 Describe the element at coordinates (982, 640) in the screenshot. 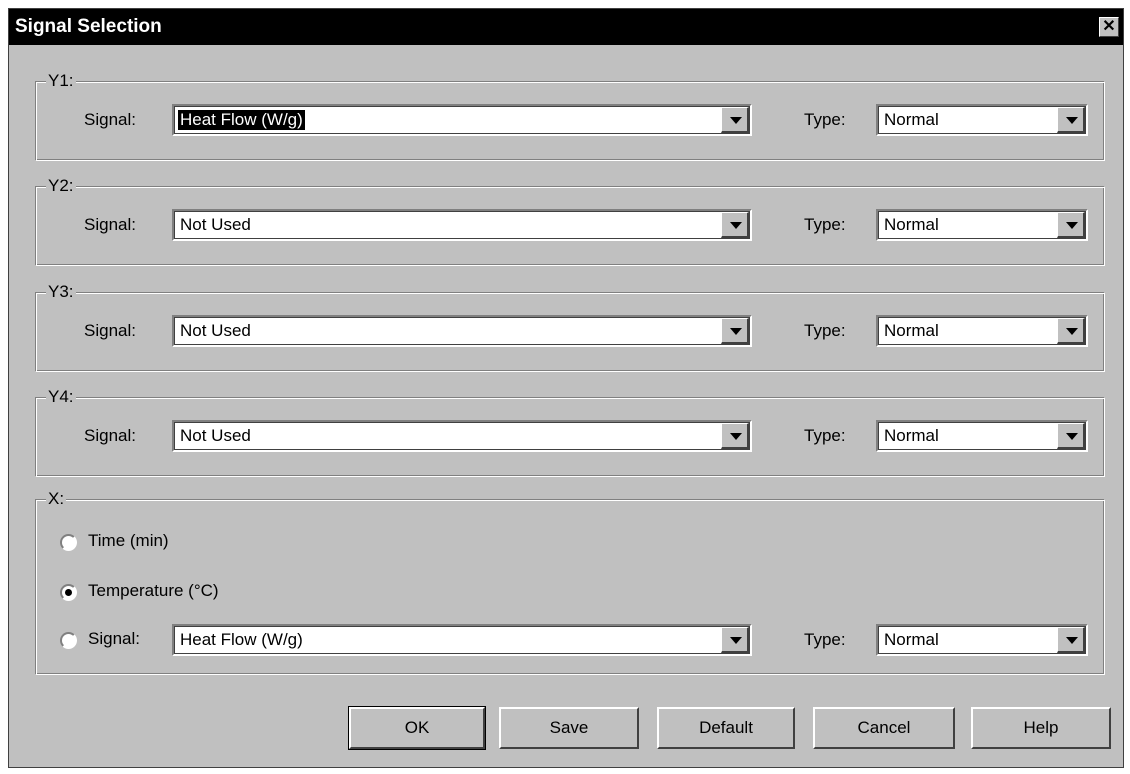

I see `x-type-combo: Normal` at that location.